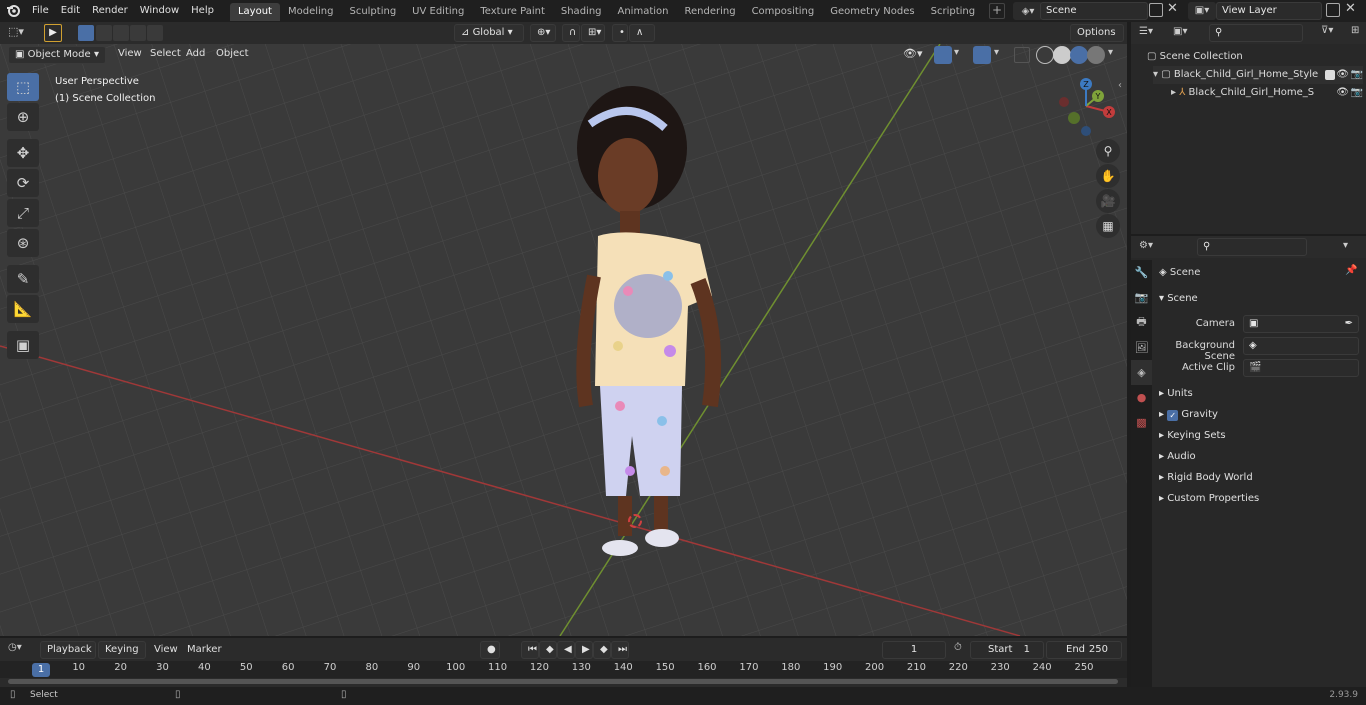 The image size is (1366, 705). I want to click on ortho-toggle-icon: ▦, so click(1108, 226).